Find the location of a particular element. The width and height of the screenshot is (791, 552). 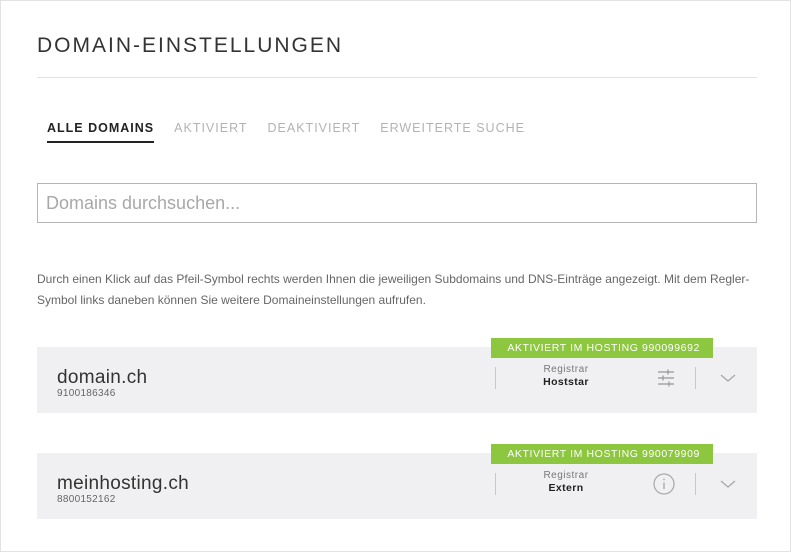

tab-aktiviert: AKTIVIERT is located at coordinates (210, 132).